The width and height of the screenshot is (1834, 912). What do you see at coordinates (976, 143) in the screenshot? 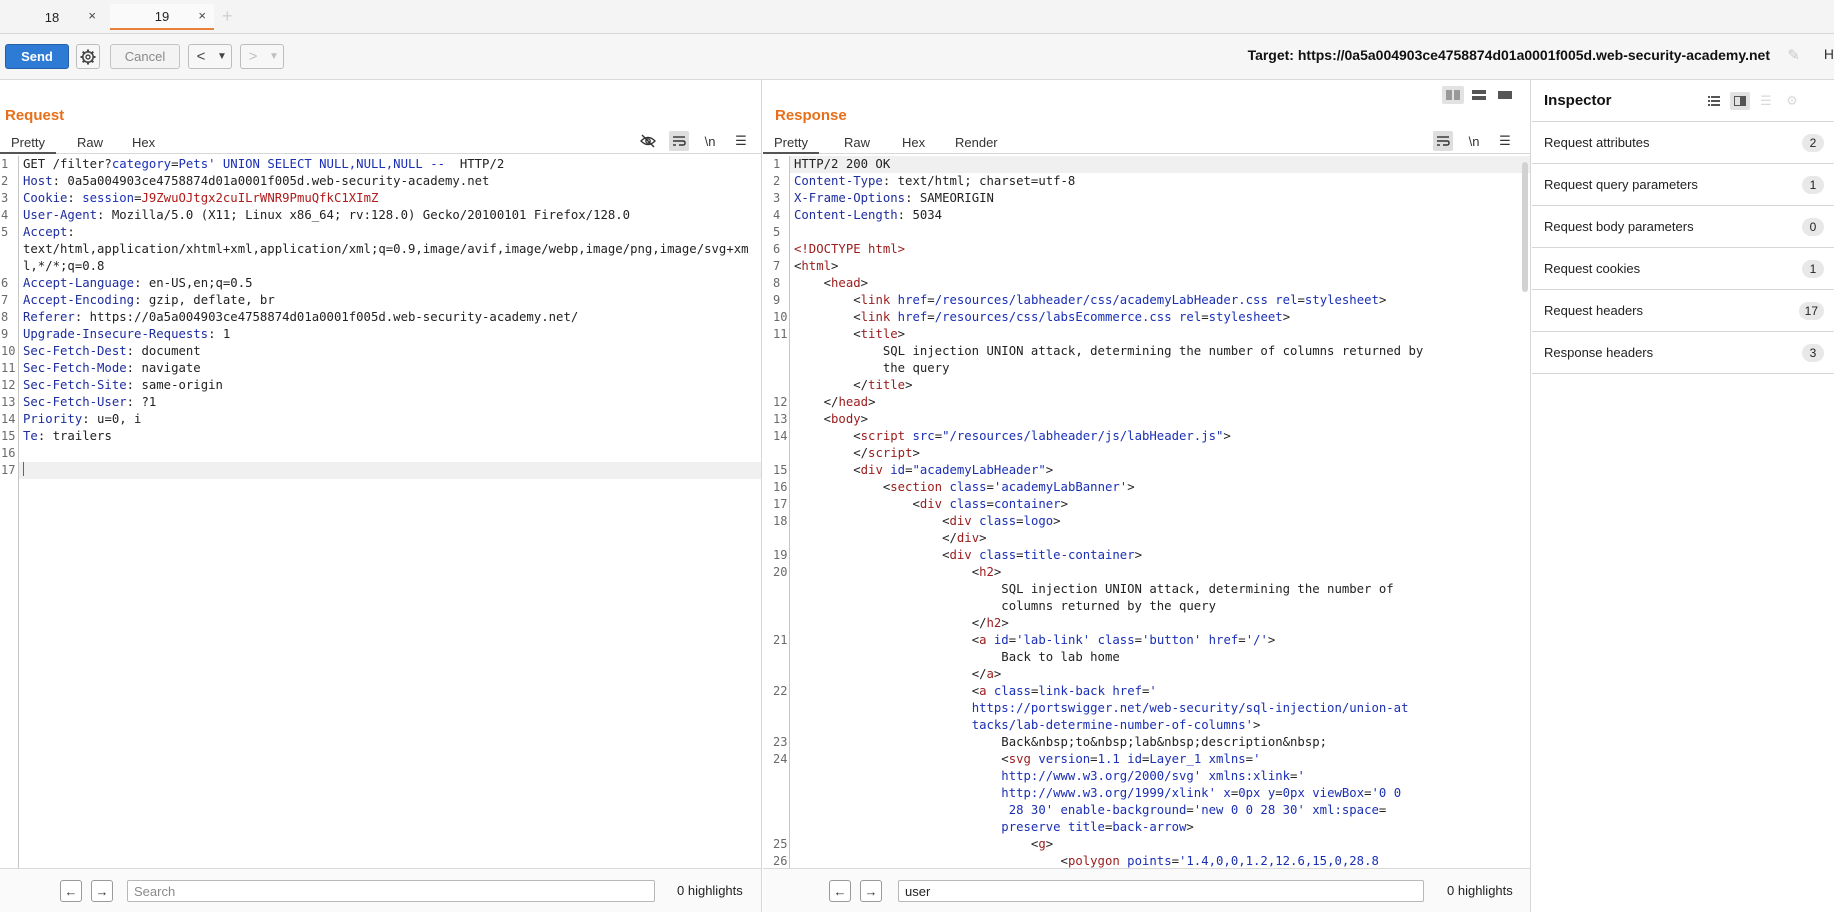
I see `tab-render: Render` at bounding box center [976, 143].